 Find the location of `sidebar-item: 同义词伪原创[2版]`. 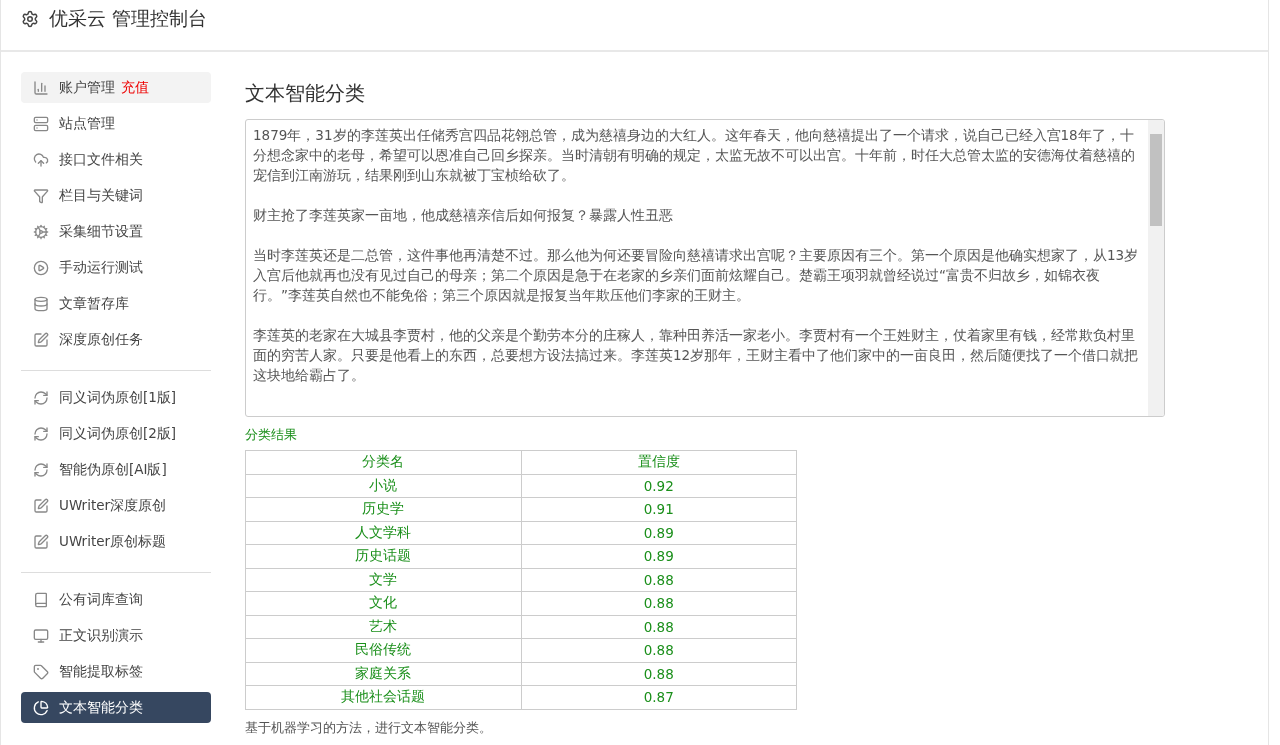

sidebar-item: 同义词伪原创[2版] is located at coordinates (116, 433).